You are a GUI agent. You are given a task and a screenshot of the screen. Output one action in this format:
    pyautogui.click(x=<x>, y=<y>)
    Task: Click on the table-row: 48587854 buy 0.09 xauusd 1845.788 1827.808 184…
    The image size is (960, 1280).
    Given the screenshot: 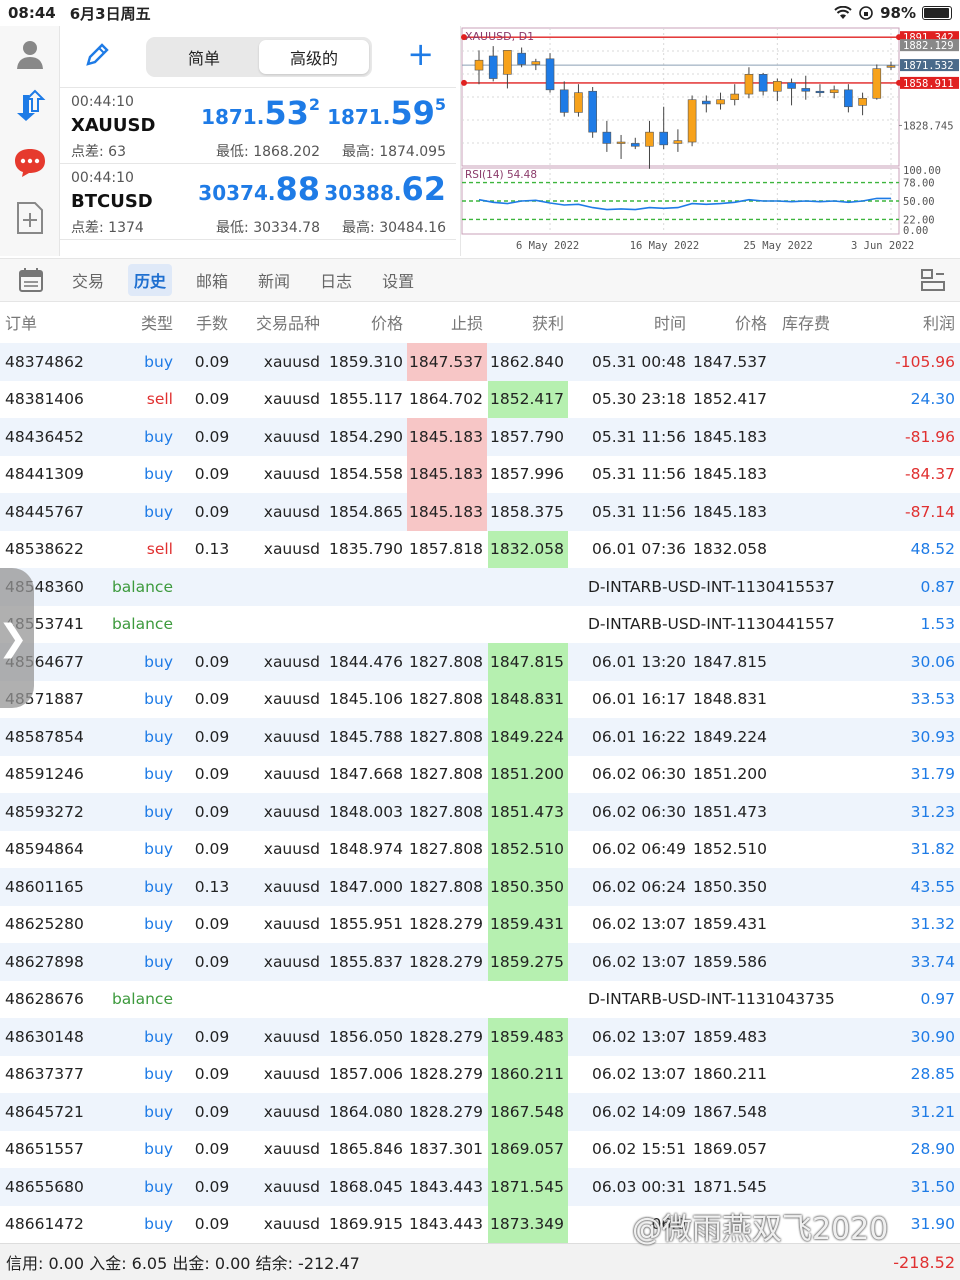 What is the action you would take?
    pyautogui.click(x=480, y=737)
    